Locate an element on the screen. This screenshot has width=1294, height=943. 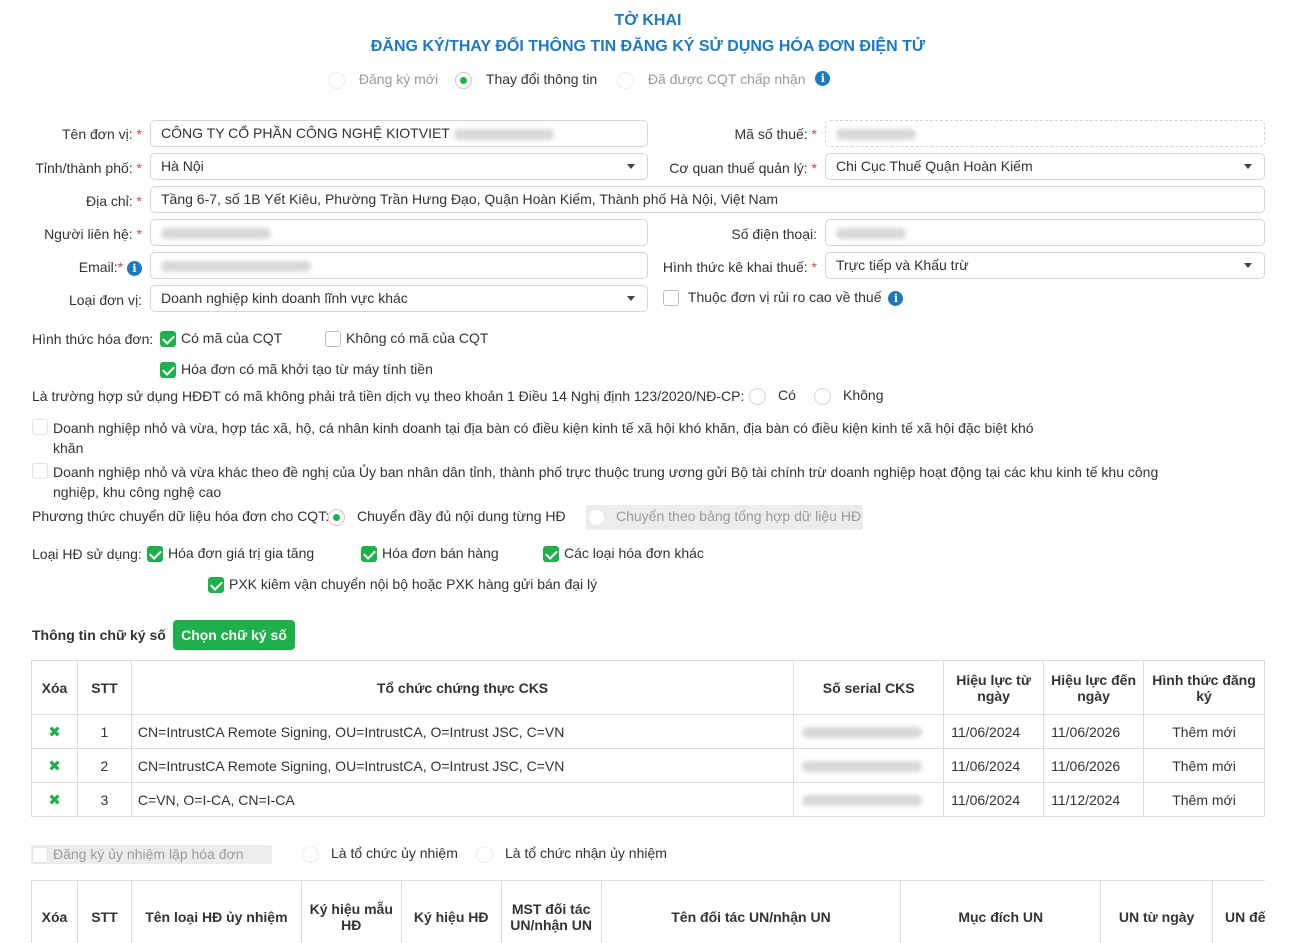
form-title: TỜ KHAI is located at coordinates (648, 20).